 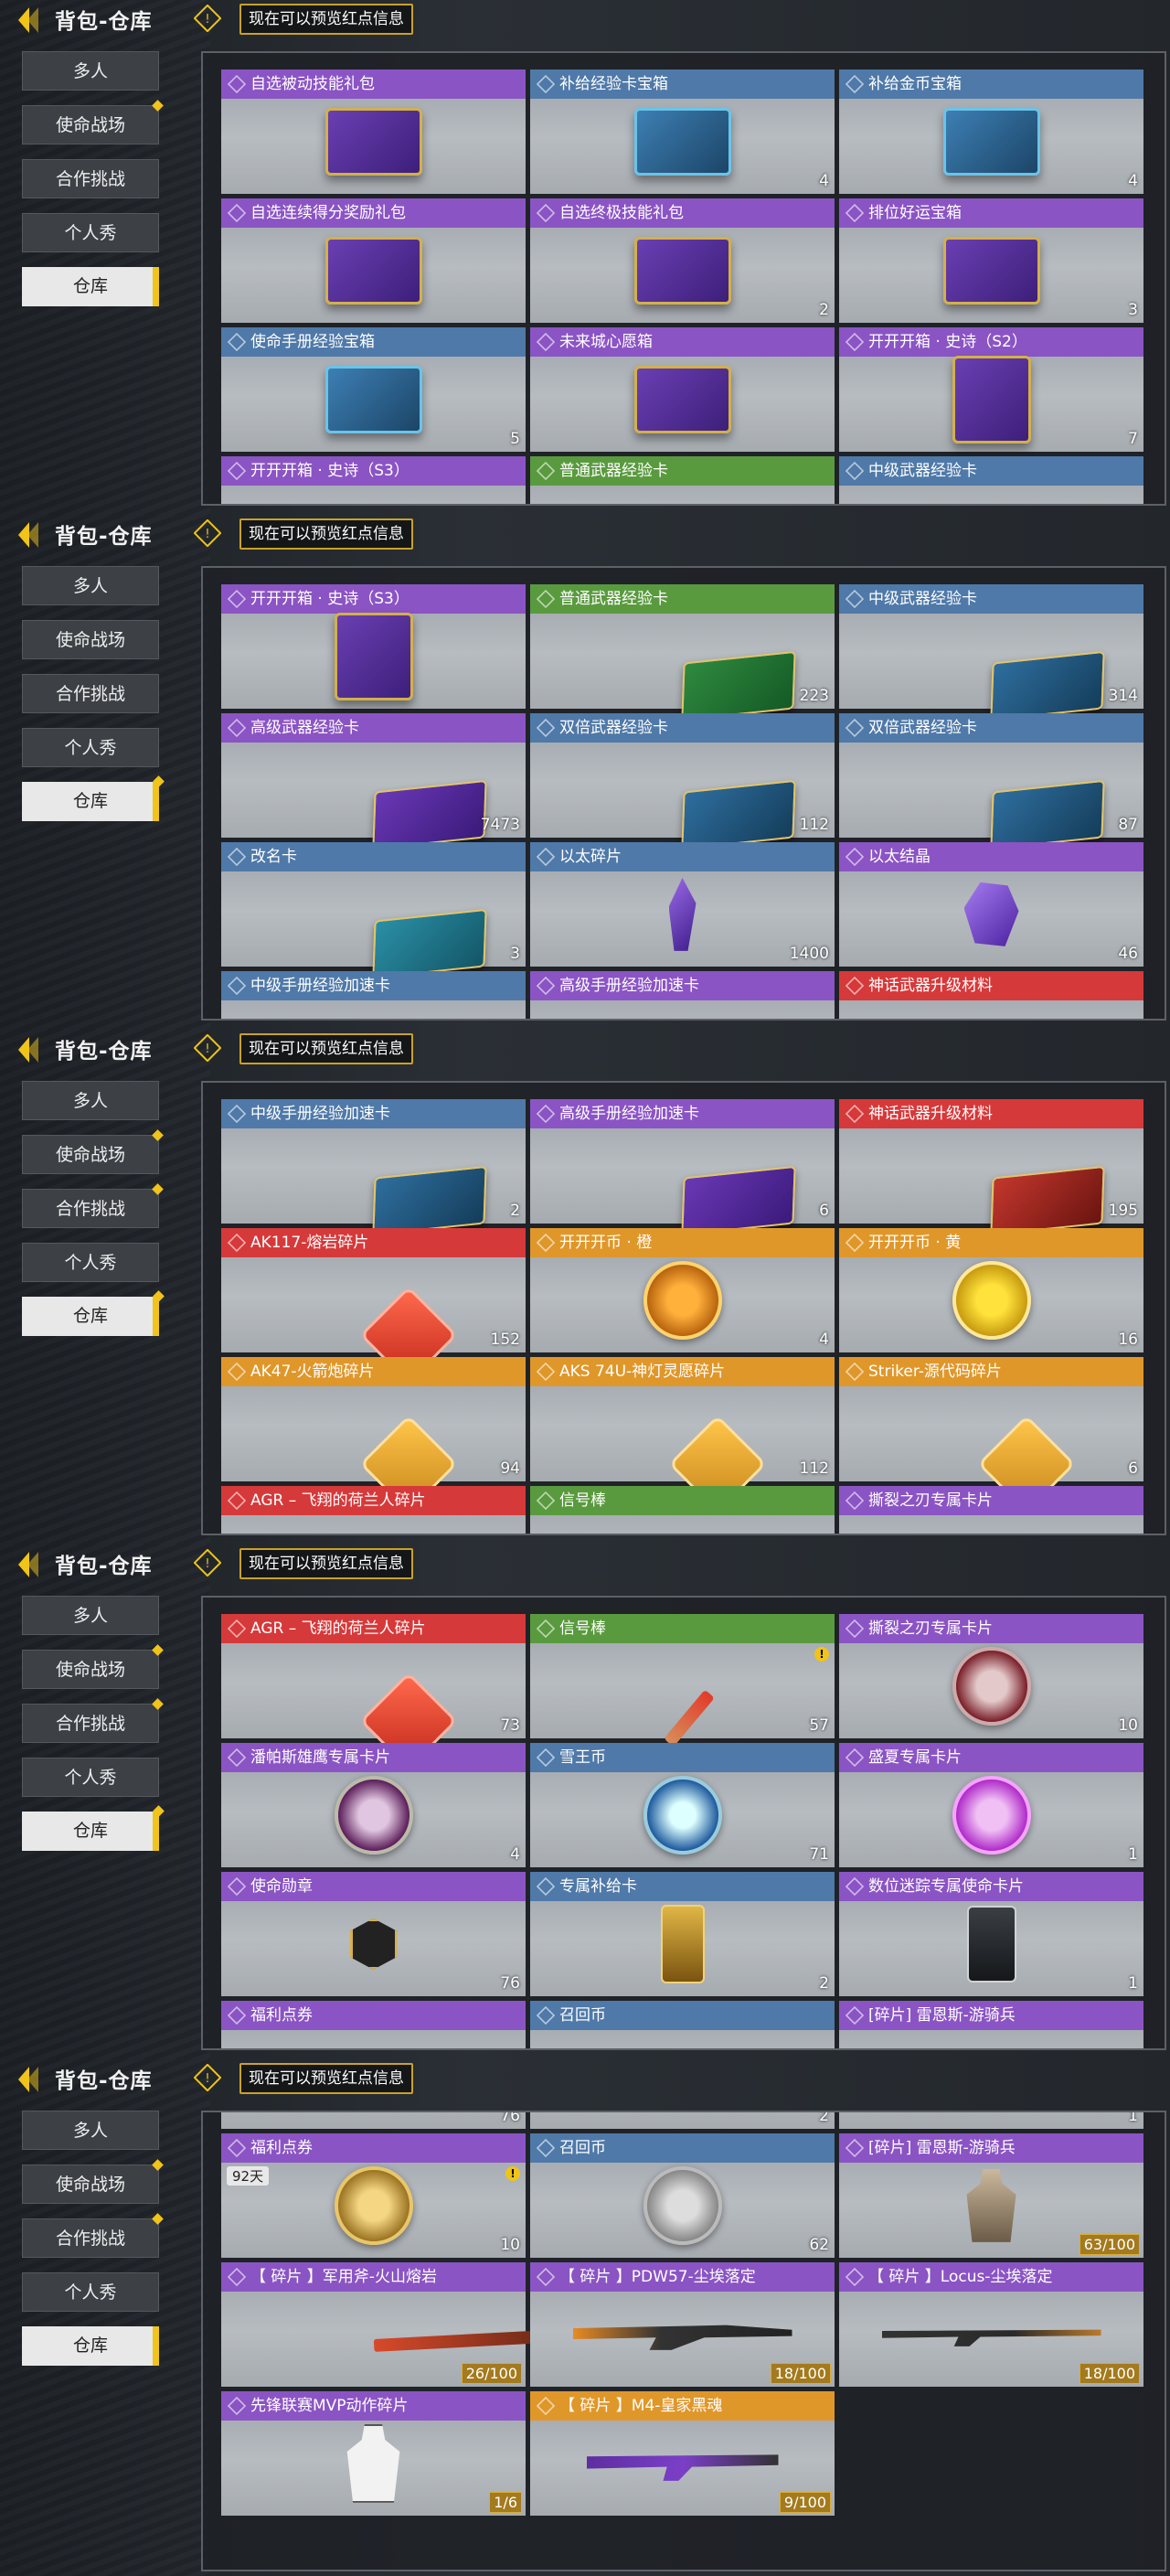 What do you see at coordinates (991, 995) in the screenshot?
I see `item-cell: 神话武器升级材料` at bounding box center [991, 995].